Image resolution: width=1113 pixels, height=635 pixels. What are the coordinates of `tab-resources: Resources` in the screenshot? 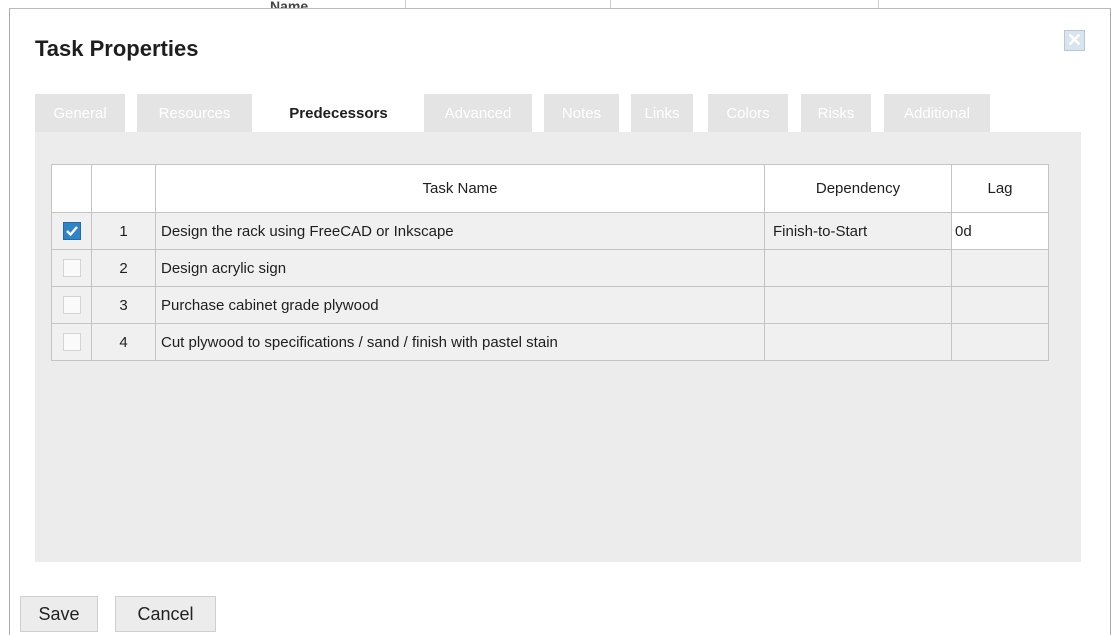 It's located at (194, 113).